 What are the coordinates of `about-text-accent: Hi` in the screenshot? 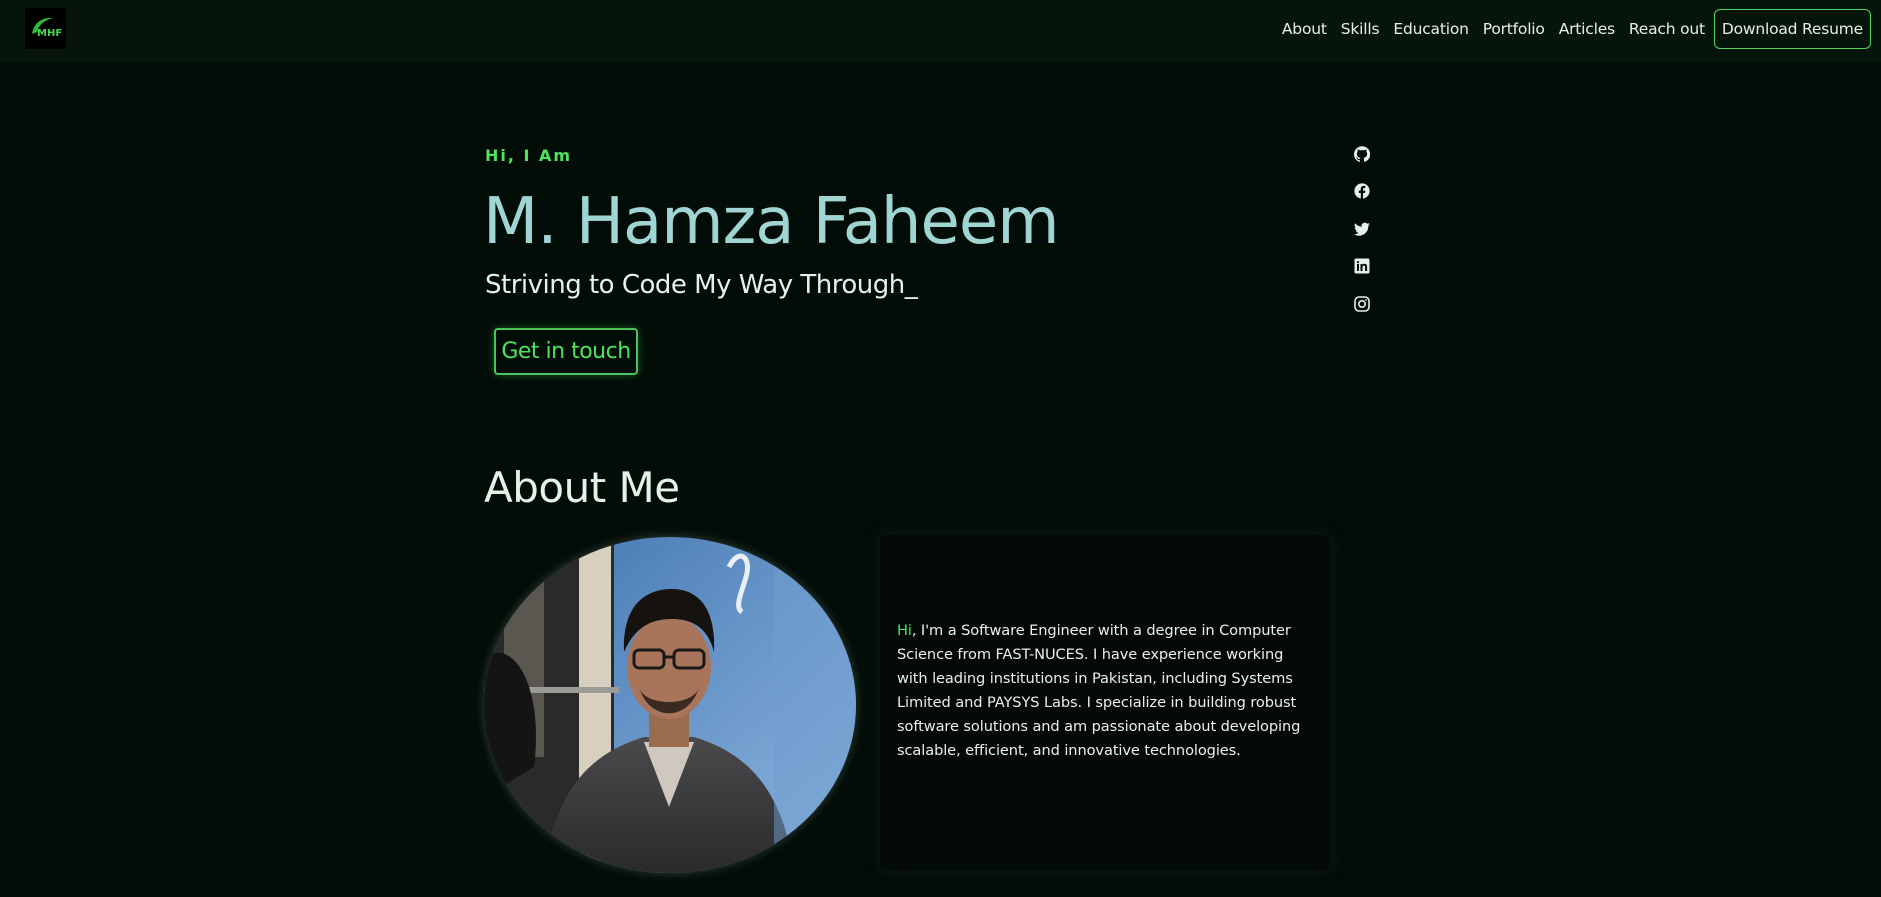 It's located at (904, 630).